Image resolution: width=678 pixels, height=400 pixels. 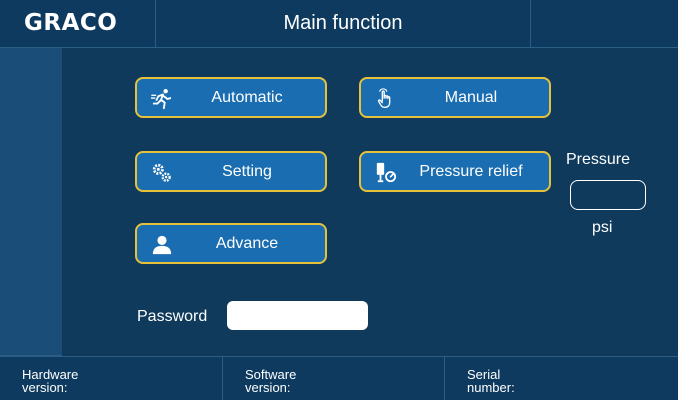 What do you see at coordinates (471, 97) in the screenshot?
I see `manual-label: Manual` at bounding box center [471, 97].